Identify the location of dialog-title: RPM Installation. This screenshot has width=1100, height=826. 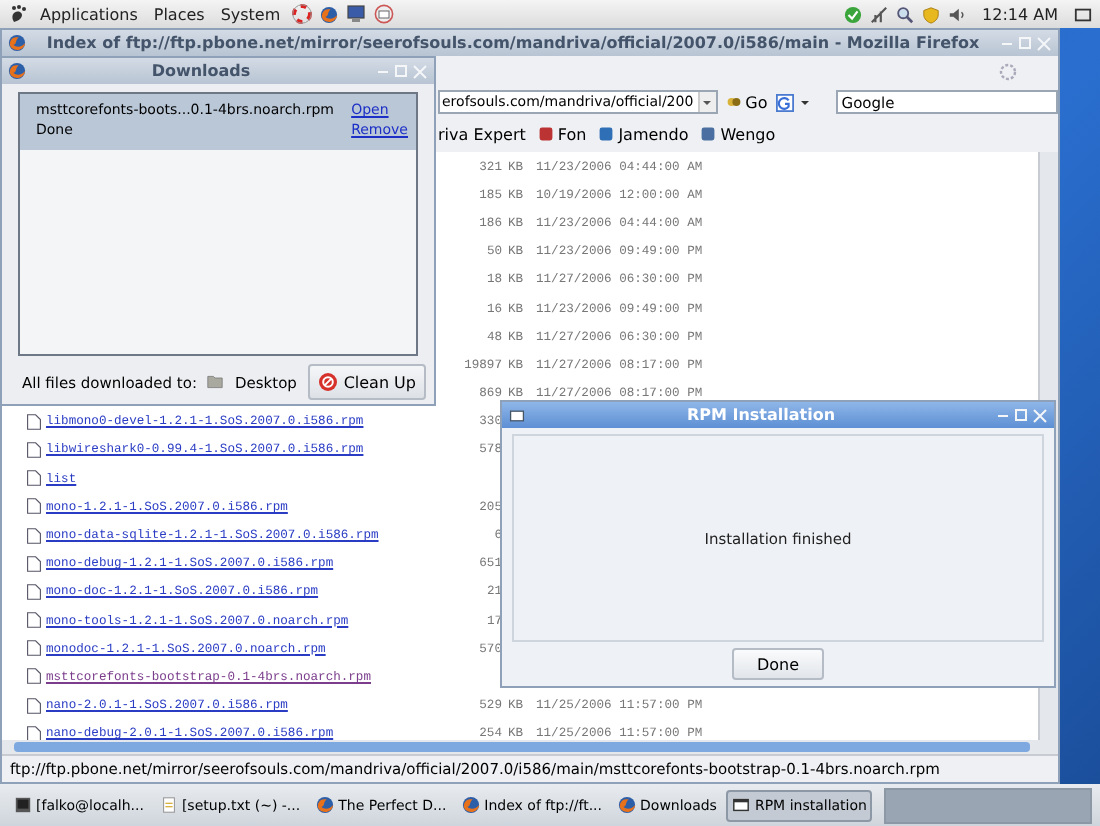
(761, 415).